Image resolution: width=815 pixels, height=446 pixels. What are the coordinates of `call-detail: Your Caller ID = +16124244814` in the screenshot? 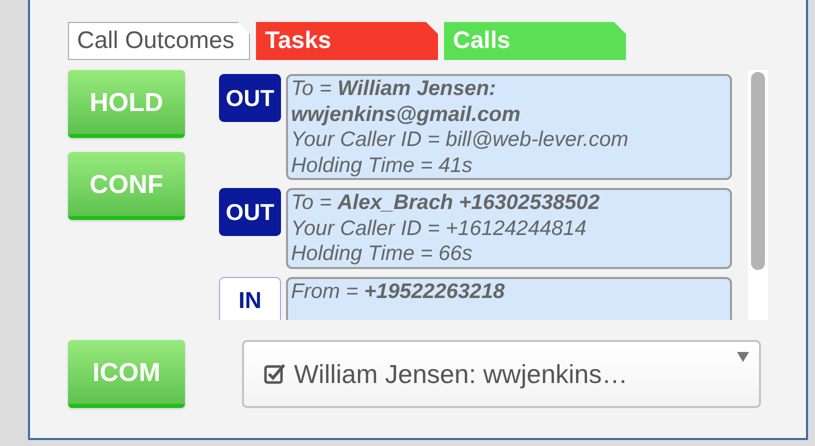 It's located at (439, 228).